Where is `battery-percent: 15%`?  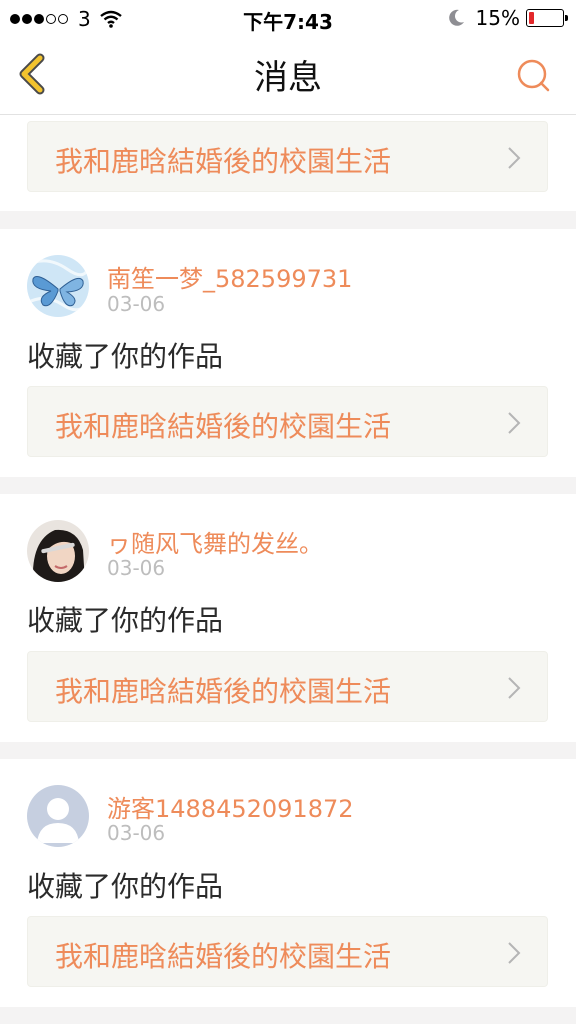 battery-percent: 15% is located at coordinates (497, 18).